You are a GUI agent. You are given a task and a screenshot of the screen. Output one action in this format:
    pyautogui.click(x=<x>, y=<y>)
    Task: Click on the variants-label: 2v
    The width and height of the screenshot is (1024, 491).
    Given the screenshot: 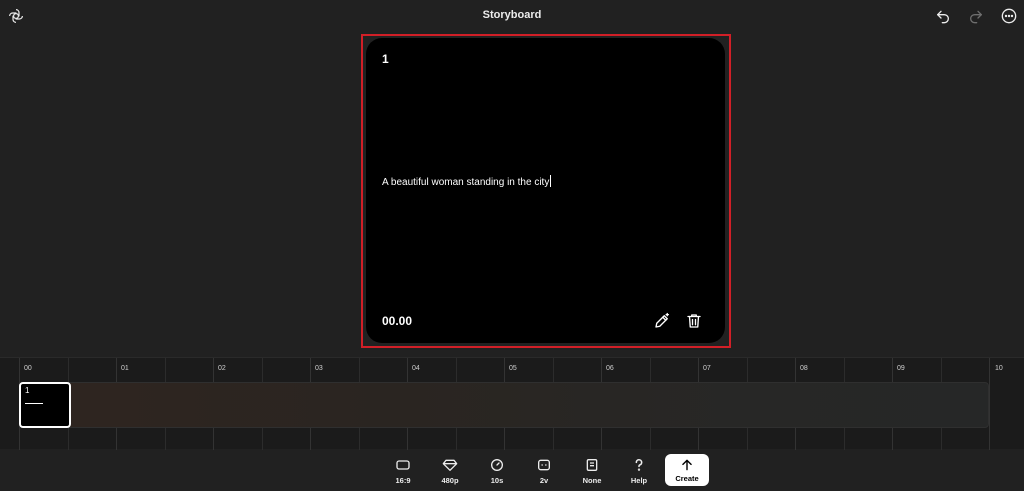 What is the action you would take?
    pyautogui.click(x=544, y=480)
    